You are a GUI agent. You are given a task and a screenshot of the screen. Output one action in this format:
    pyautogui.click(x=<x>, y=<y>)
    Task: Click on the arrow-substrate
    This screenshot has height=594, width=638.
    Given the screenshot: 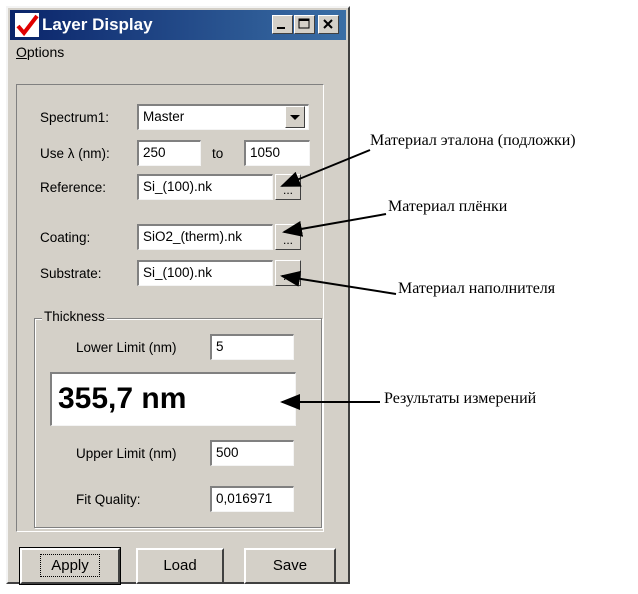 What is the action you would take?
    pyautogui.click(x=338, y=282)
    